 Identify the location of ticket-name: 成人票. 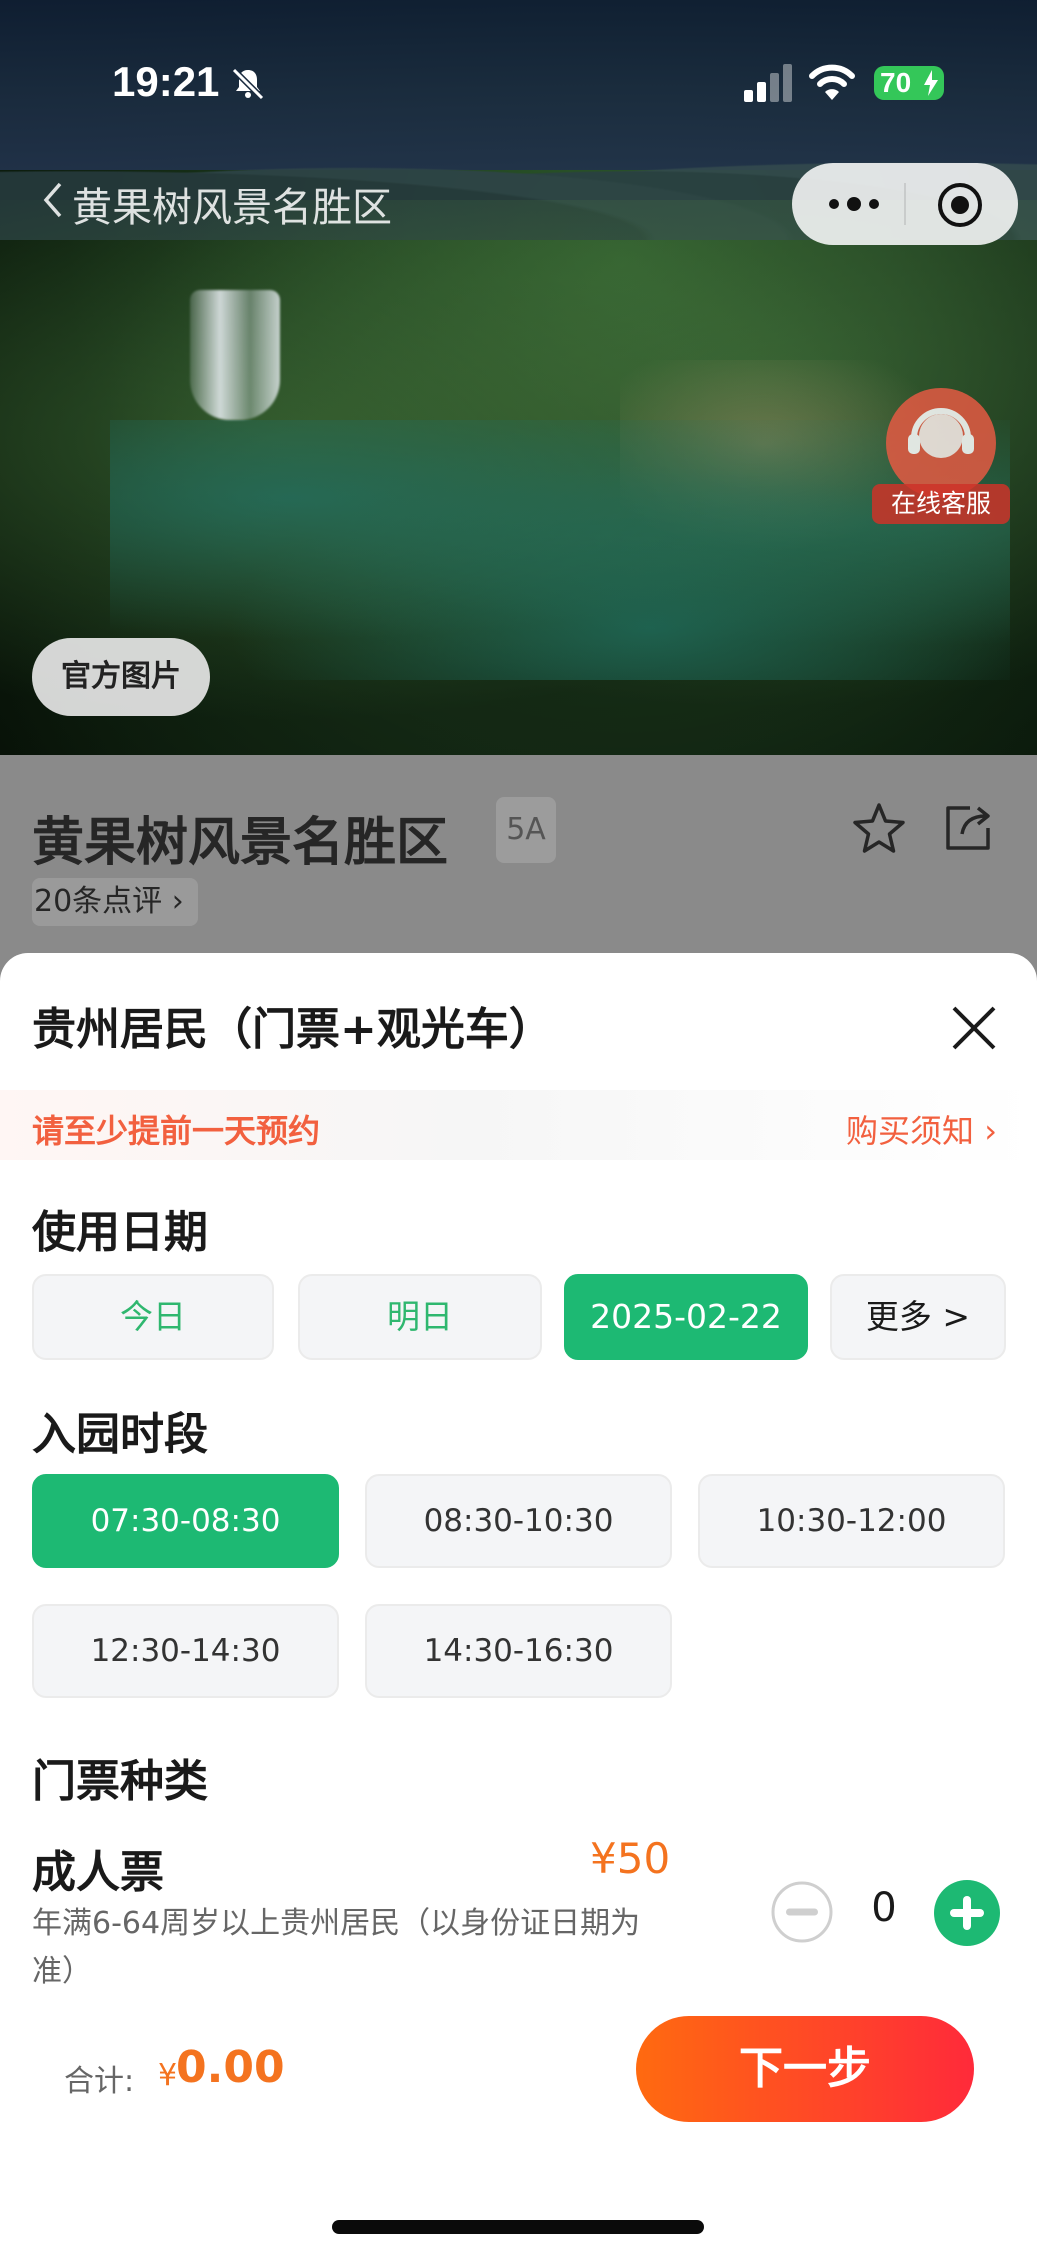
(98, 1872).